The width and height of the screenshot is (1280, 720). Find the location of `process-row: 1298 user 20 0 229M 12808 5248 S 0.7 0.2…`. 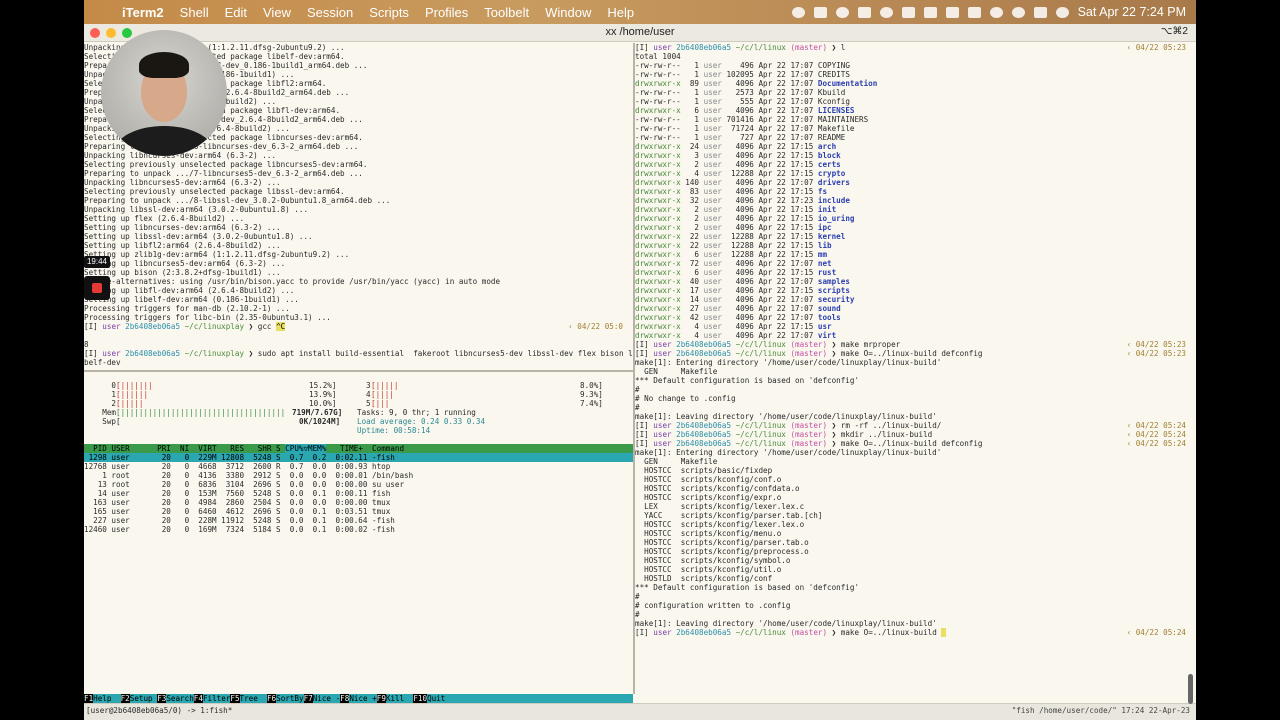

process-row: 1298 user 20 0 229M 12808 5248 S 0.7 0.2… is located at coordinates (358, 457).